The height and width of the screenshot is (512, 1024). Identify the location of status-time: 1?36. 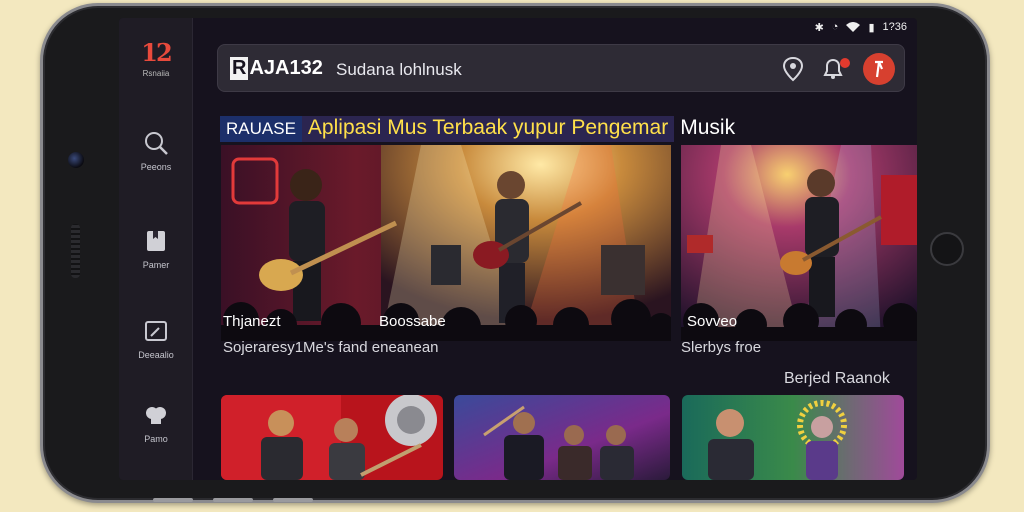
(894, 27).